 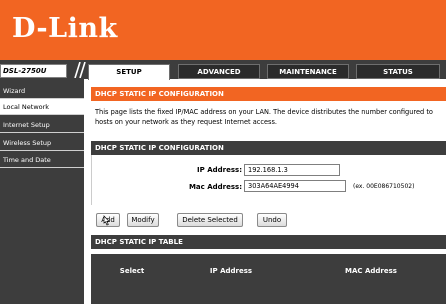 I want to click on static-ip-table-body, so click(x=268, y=290).